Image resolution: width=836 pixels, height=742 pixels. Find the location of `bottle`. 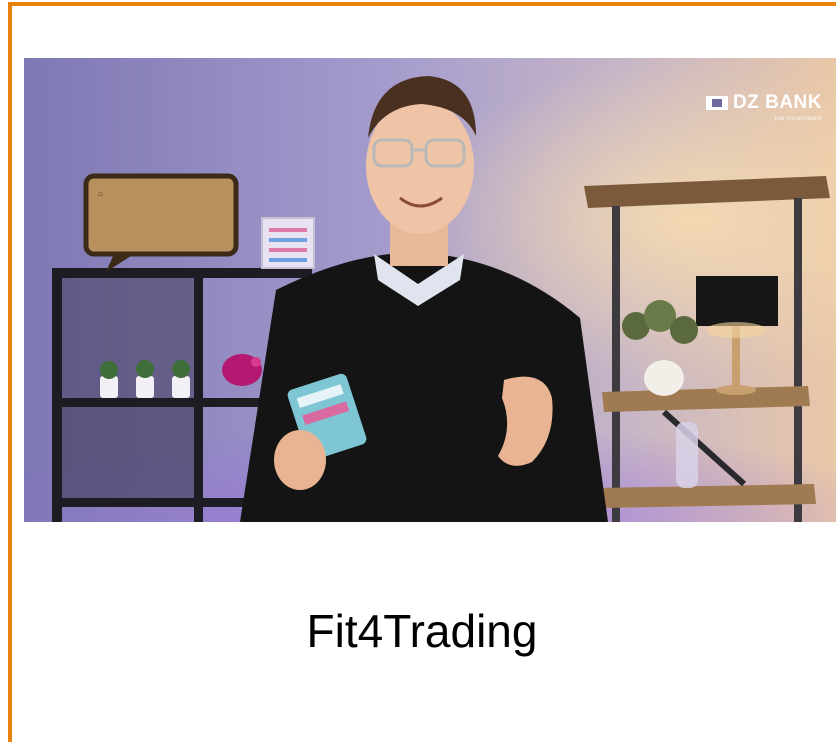

bottle is located at coordinates (687, 455).